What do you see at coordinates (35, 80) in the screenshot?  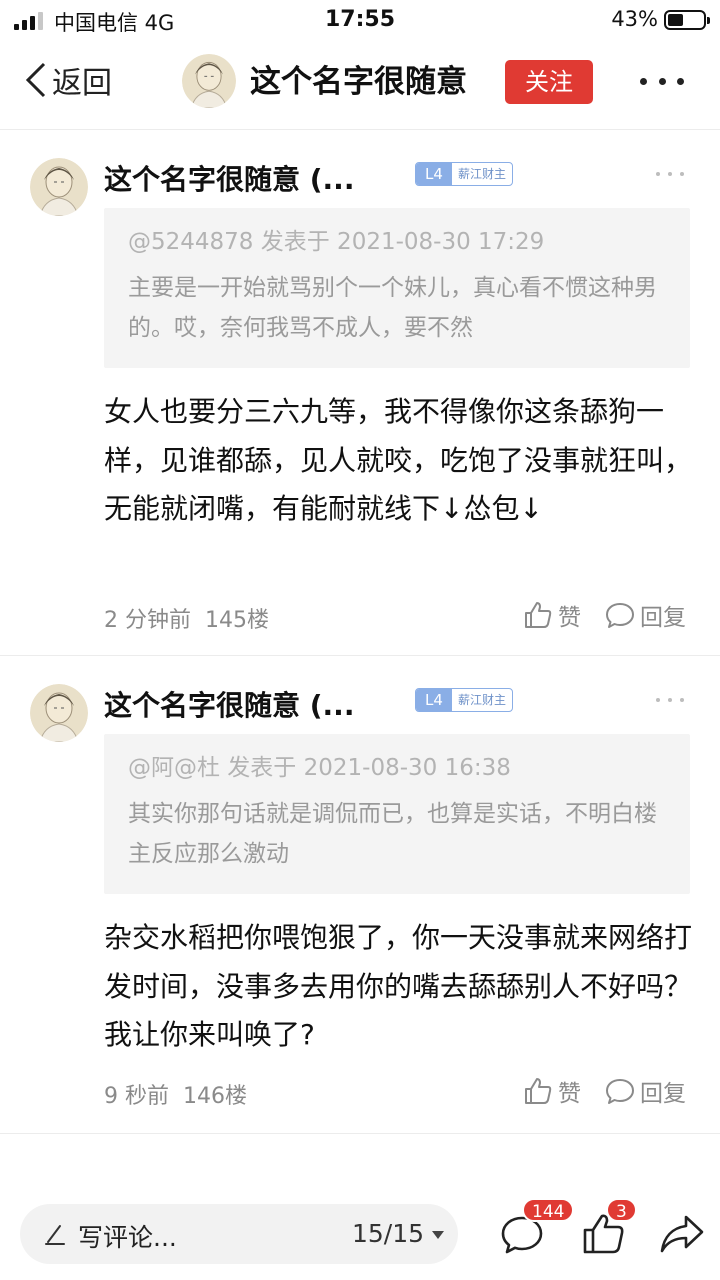 I see `back-chevron-icon` at bounding box center [35, 80].